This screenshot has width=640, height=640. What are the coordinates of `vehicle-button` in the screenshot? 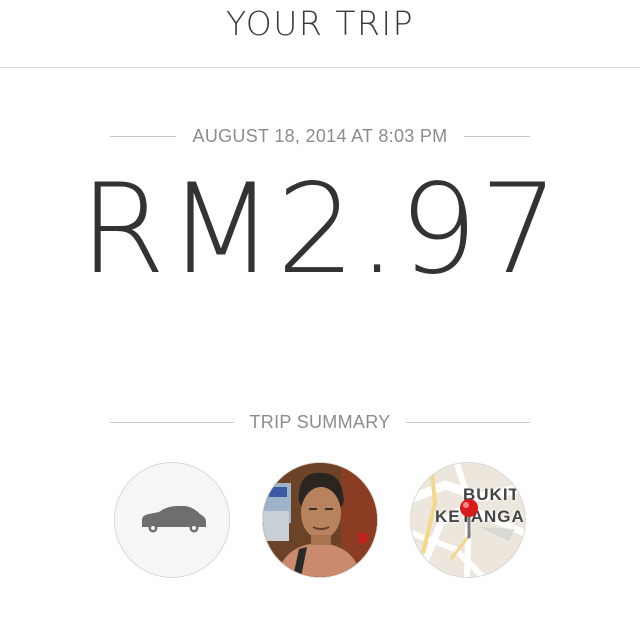 It's located at (172, 520).